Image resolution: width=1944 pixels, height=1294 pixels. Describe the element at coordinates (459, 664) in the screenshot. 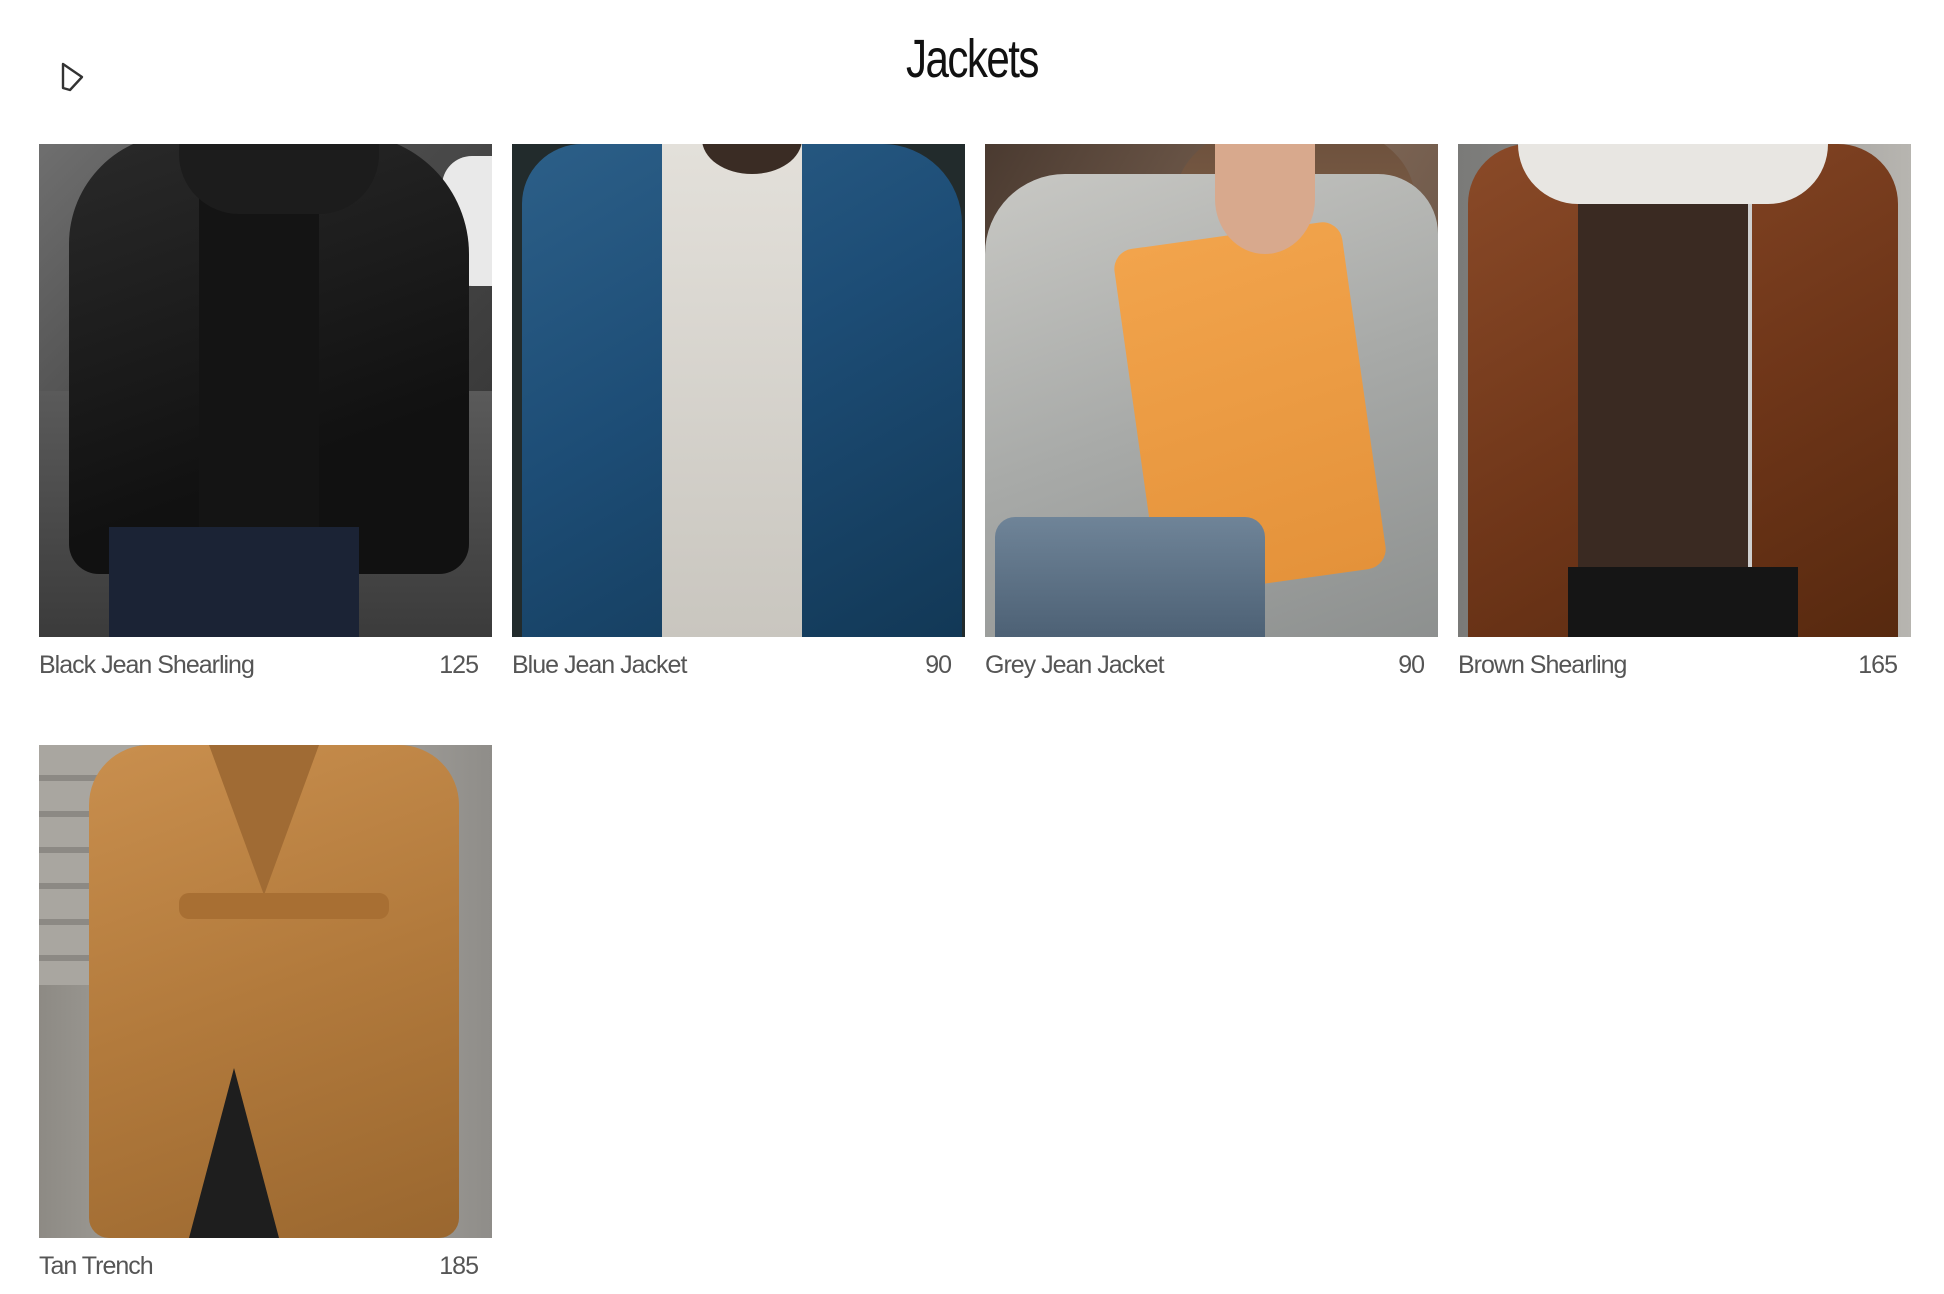

I see `product-price: 125` at that location.